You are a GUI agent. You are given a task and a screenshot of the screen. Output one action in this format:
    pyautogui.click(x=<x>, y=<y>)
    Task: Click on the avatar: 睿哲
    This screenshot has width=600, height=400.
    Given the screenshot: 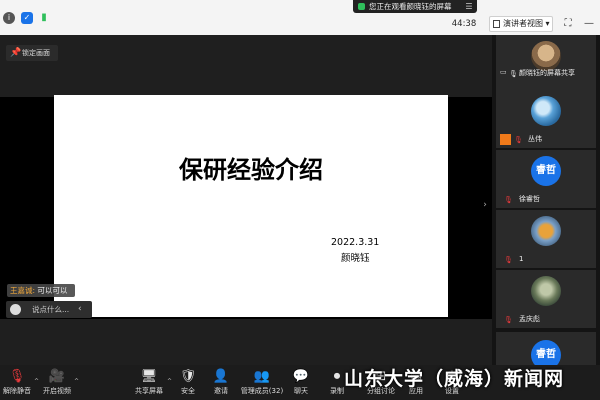 What is the action you would take?
    pyautogui.click(x=546, y=171)
    